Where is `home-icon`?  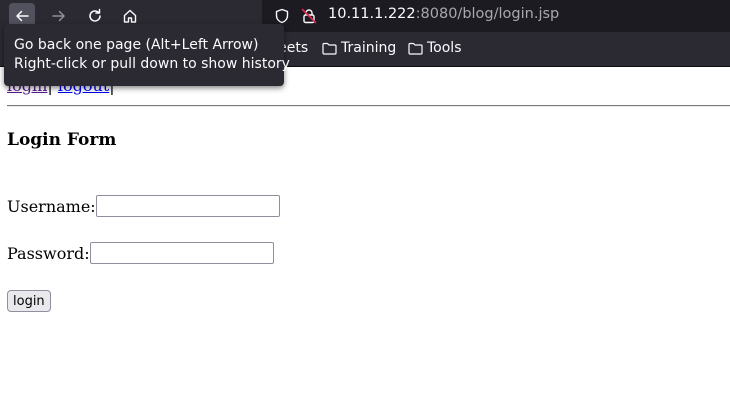
home-icon is located at coordinates (130, 16).